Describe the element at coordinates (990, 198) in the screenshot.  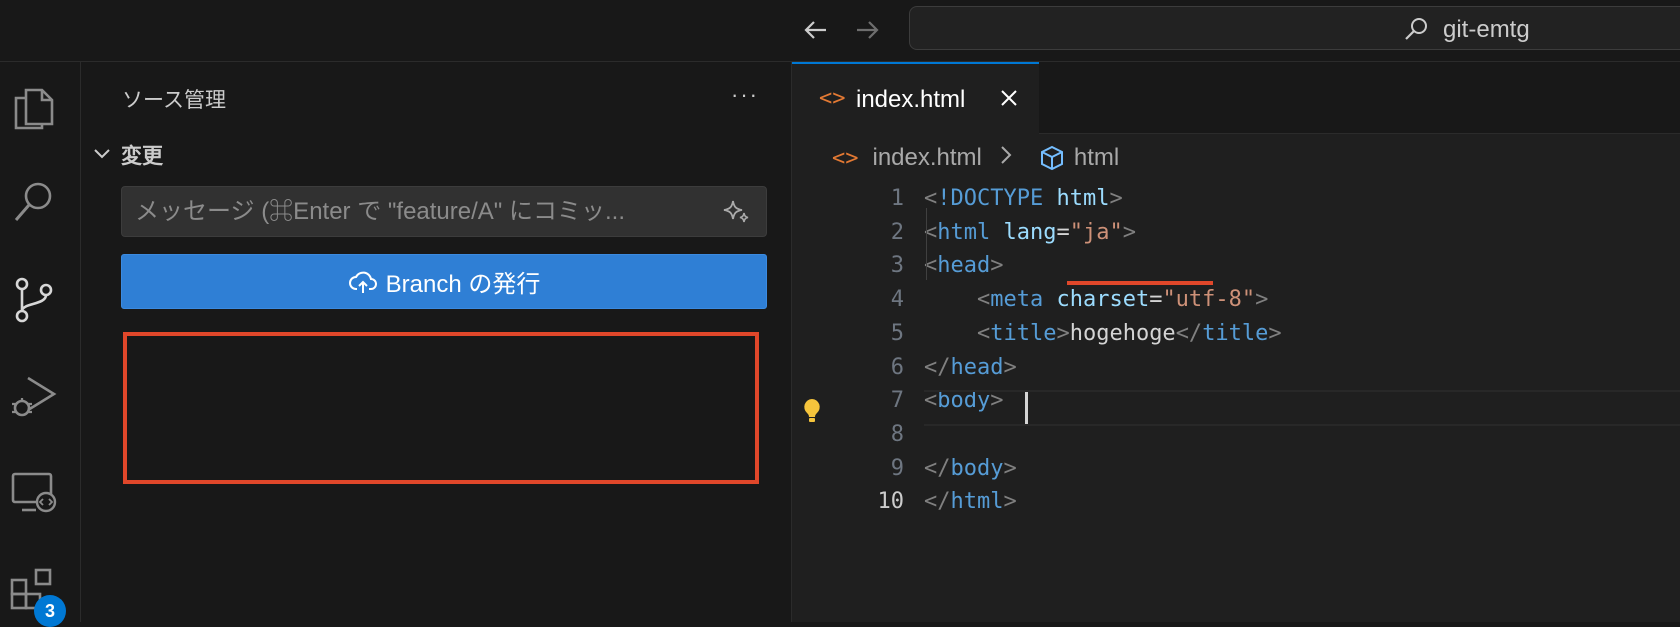
I see `code-token: !DOCTYPE` at that location.